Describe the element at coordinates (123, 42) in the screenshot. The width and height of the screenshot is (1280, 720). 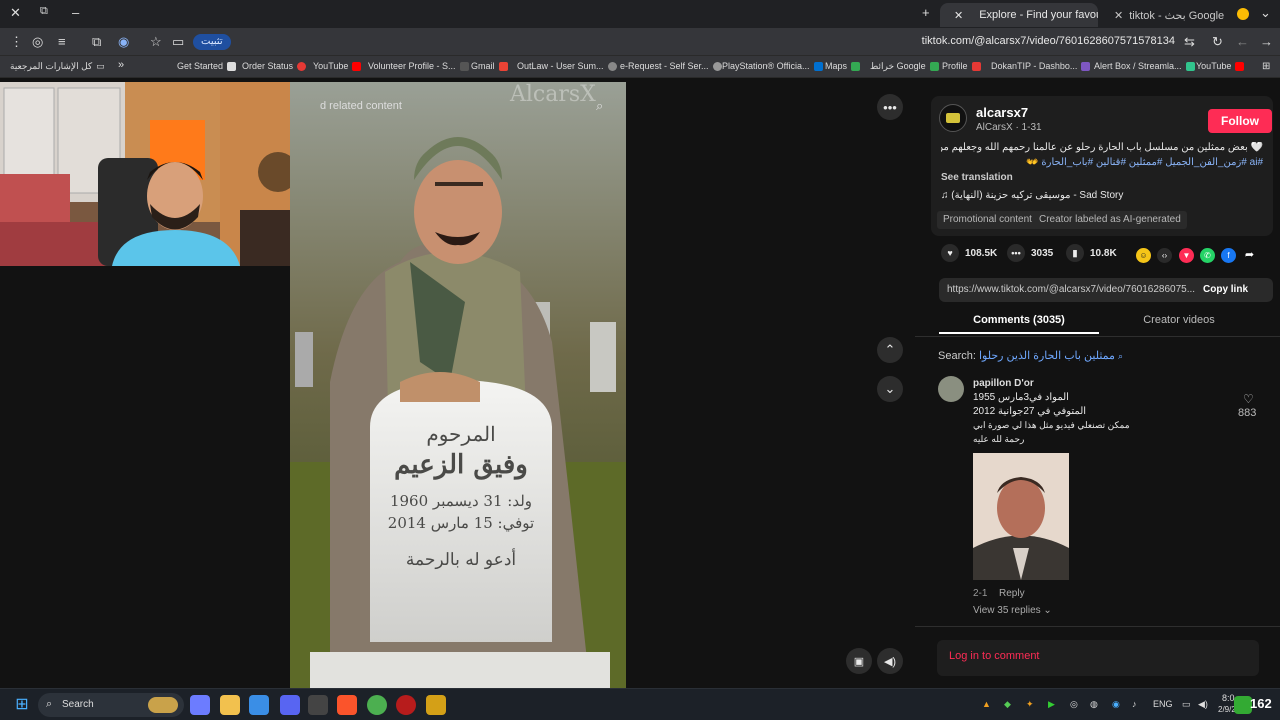
I see `sound-icon: ◉` at that location.